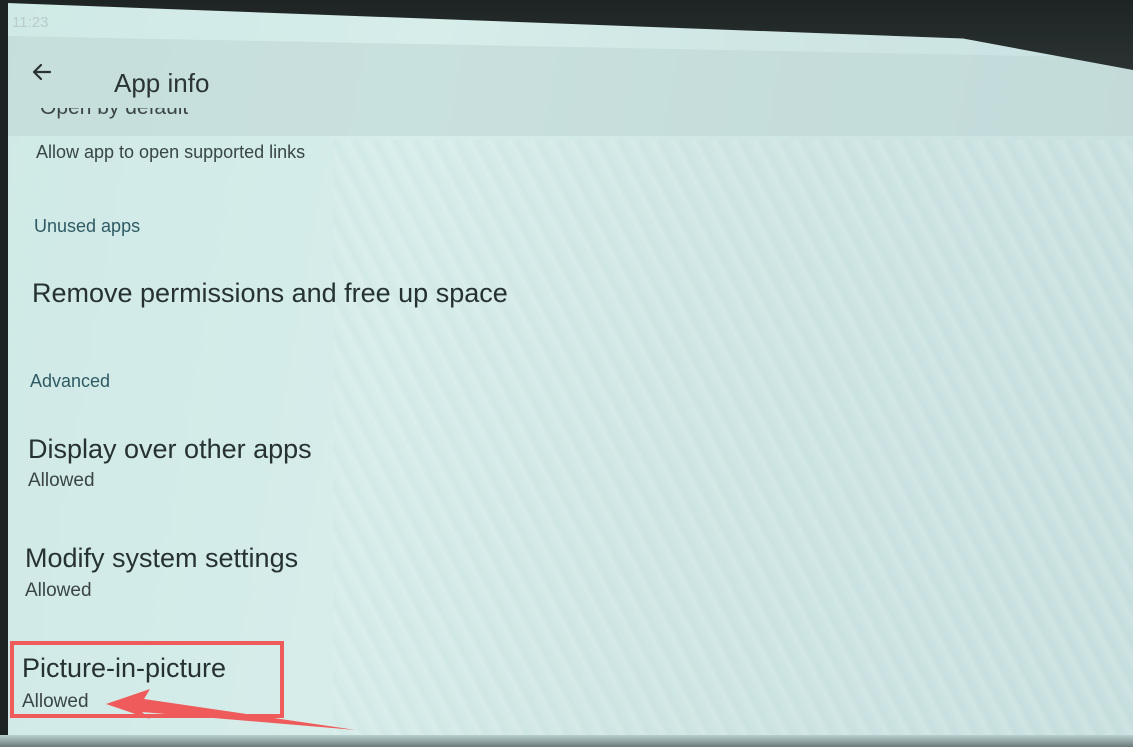 The height and width of the screenshot is (747, 1133). Describe the element at coordinates (270, 293) in the screenshot. I see `remove-permissions-label: Remove permissions and free up space` at that location.